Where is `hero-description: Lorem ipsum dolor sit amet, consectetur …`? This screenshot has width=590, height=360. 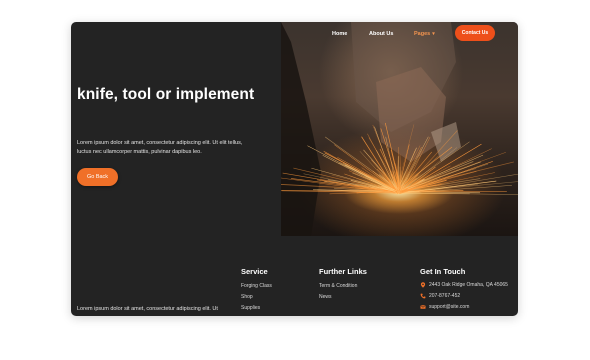
hero-description: Lorem ipsum dolor sit amet, consectetur … is located at coordinates (160, 147).